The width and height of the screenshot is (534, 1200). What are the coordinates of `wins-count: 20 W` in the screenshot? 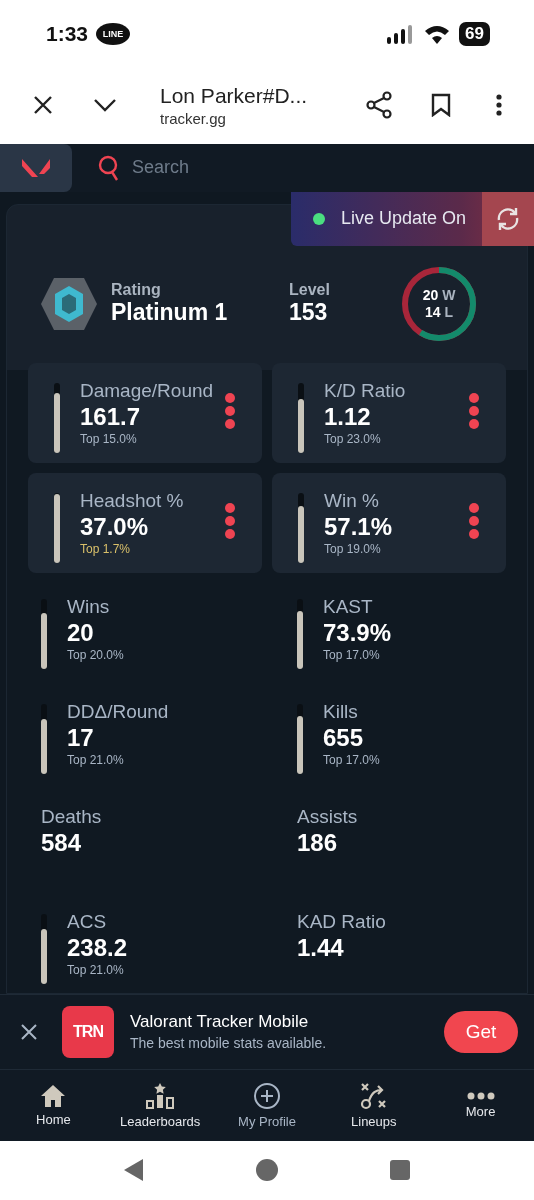 It's located at (439, 295).